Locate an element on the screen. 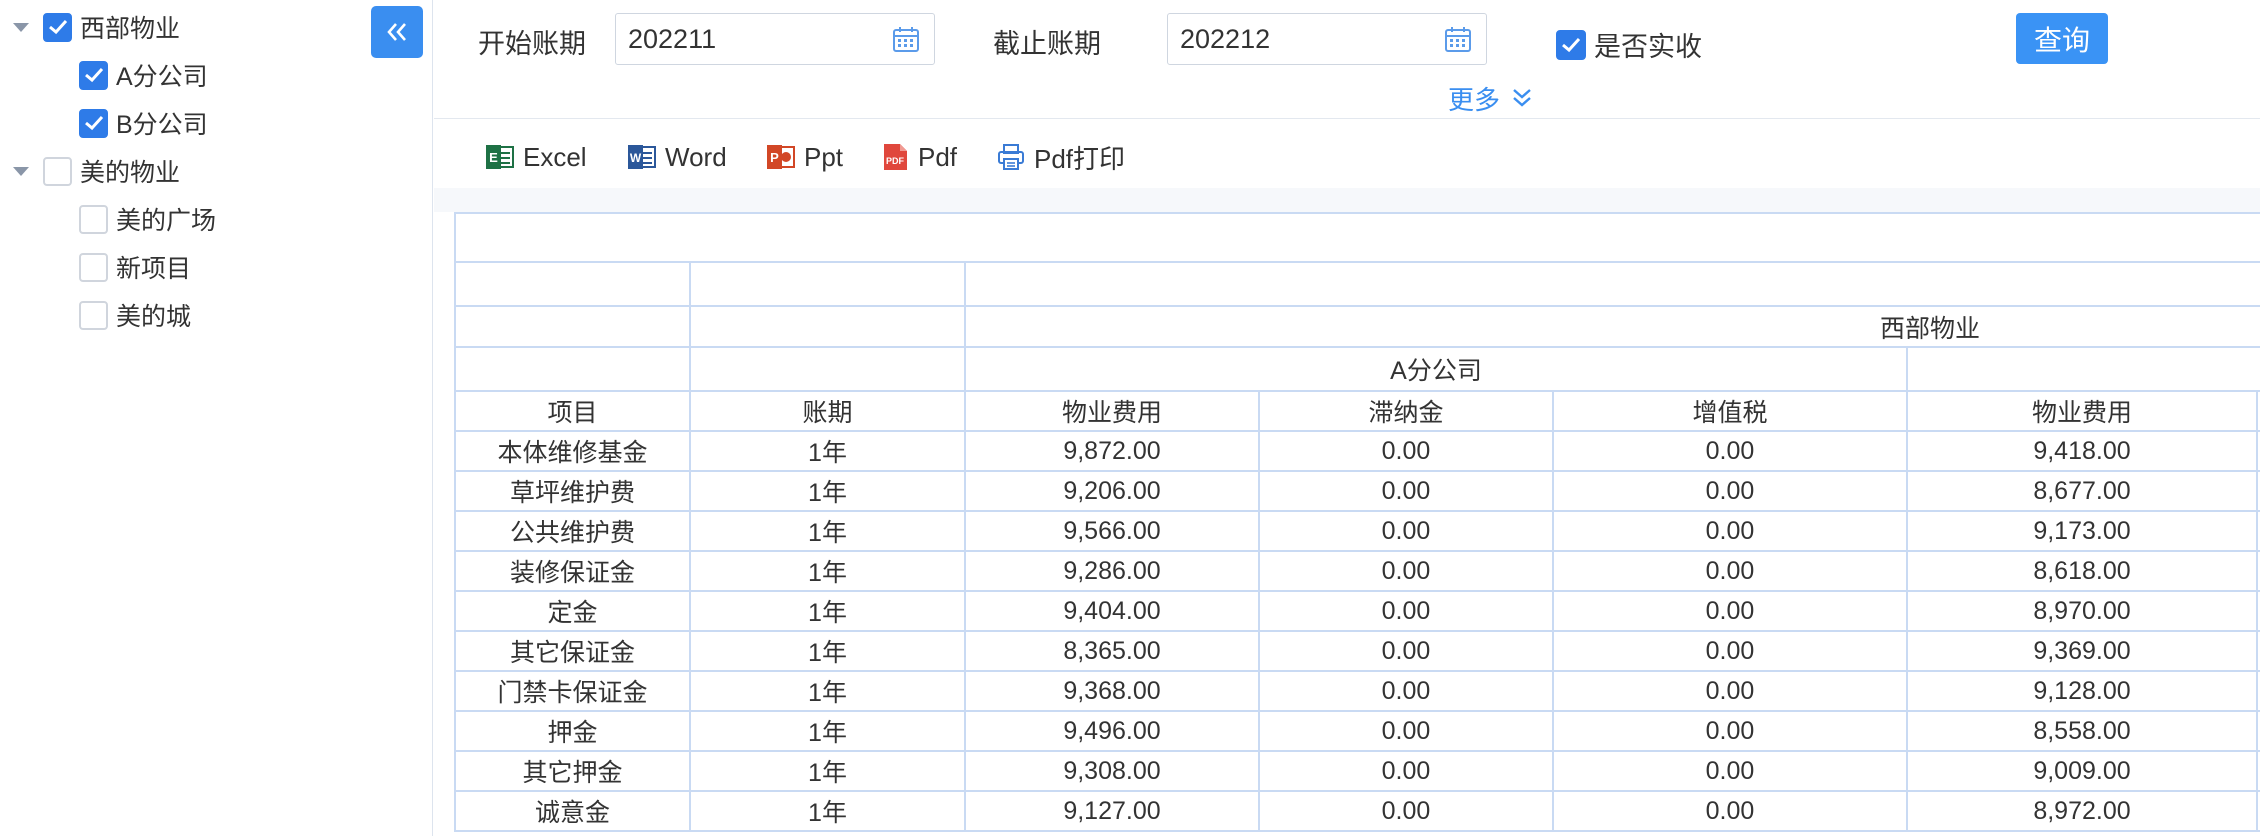 This screenshot has height=836, width=2260. row-value-cell: 8,365.00 is located at coordinates (1112, 651).